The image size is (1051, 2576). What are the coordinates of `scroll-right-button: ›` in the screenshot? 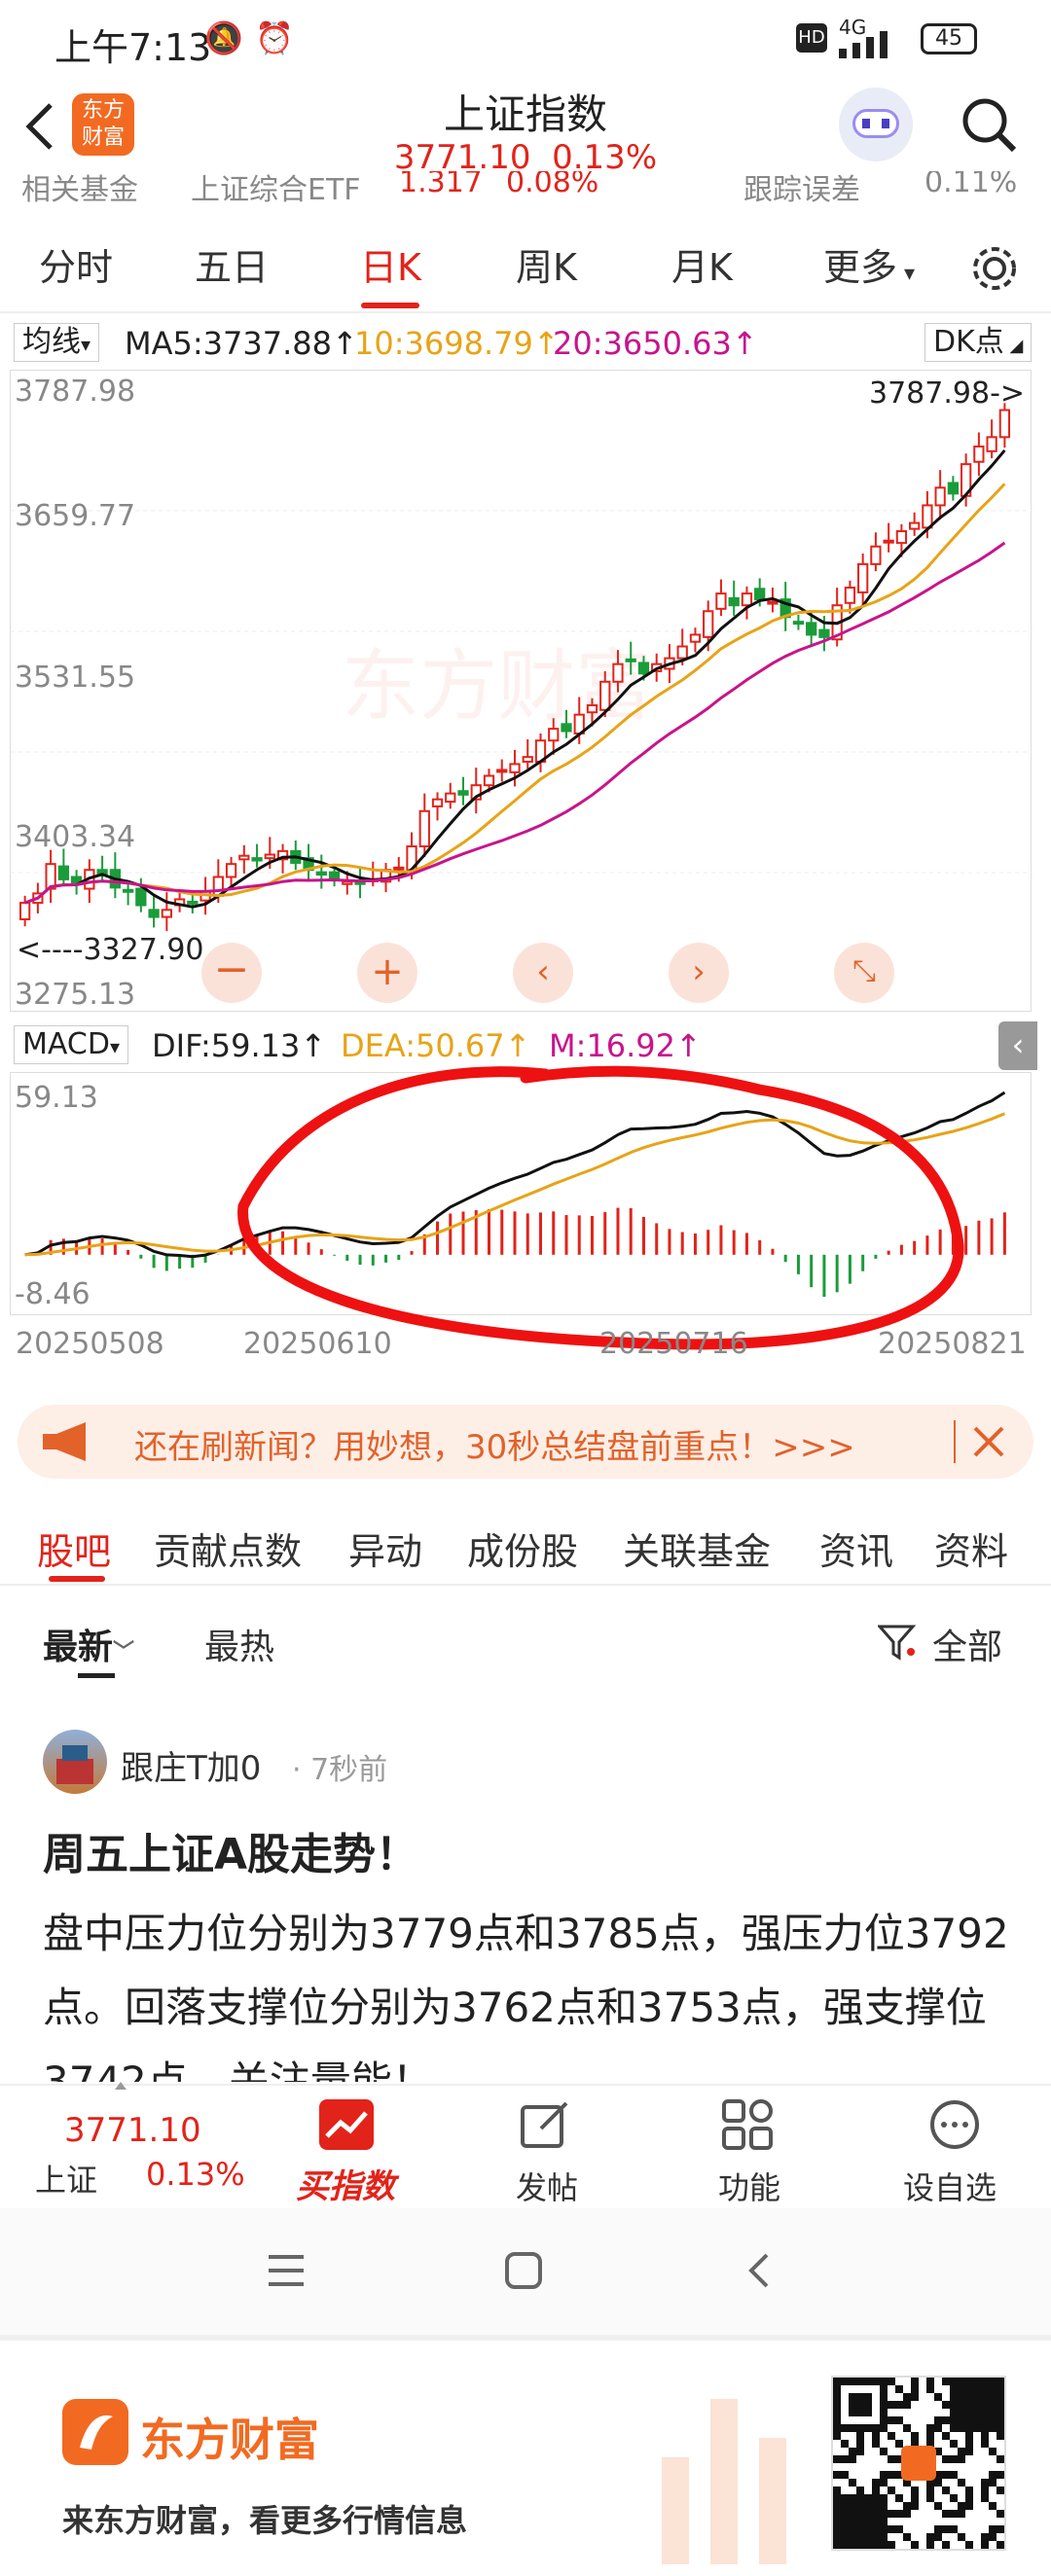 It's located at (699, 973).